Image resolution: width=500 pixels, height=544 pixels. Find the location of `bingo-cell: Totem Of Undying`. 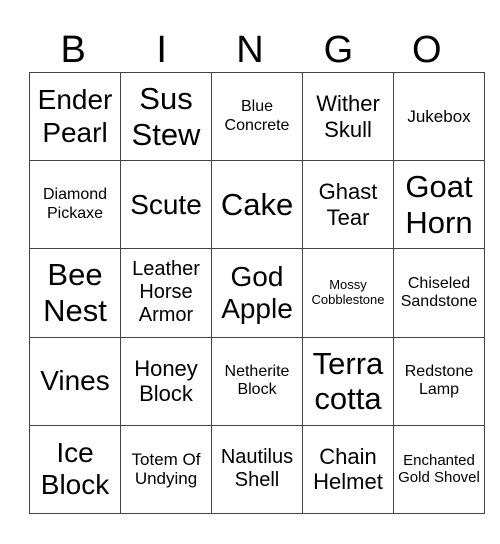

bingo-cell: Totem Of Undying is located at coordinates (166, 469).